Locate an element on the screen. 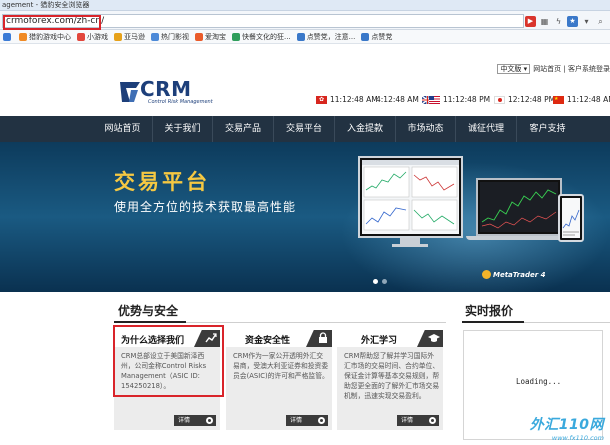  favorite-item: 爱淘宝 is located at coordinates (210, 37).